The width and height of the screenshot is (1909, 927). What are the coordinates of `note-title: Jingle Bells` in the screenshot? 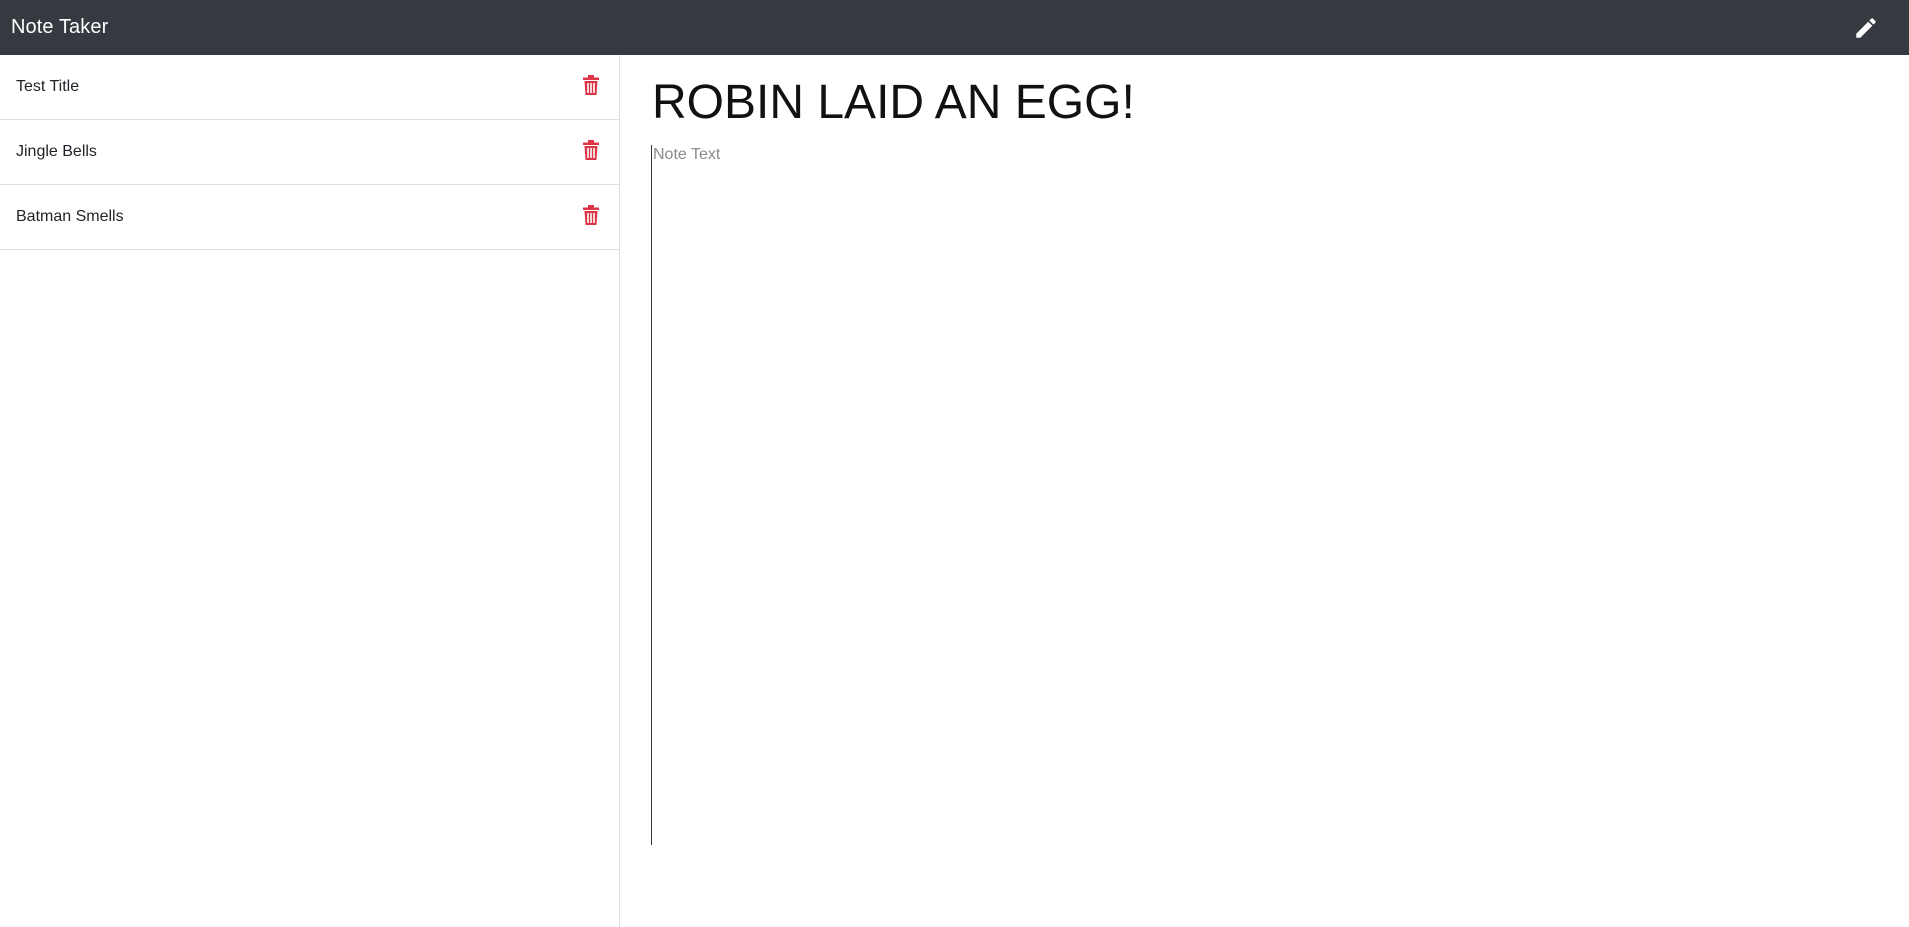 It's located at (56, 152).